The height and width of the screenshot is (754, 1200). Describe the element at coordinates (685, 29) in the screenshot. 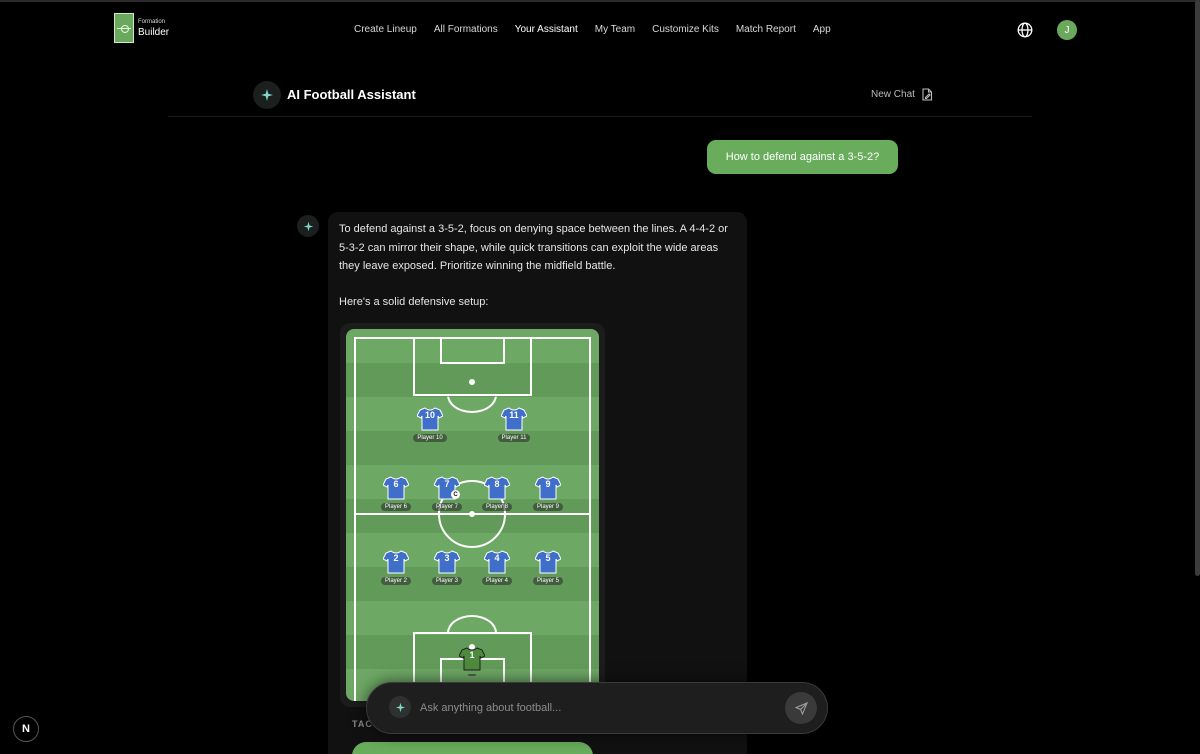

I see `nav-customize-kits: Customize Kits` at that location.